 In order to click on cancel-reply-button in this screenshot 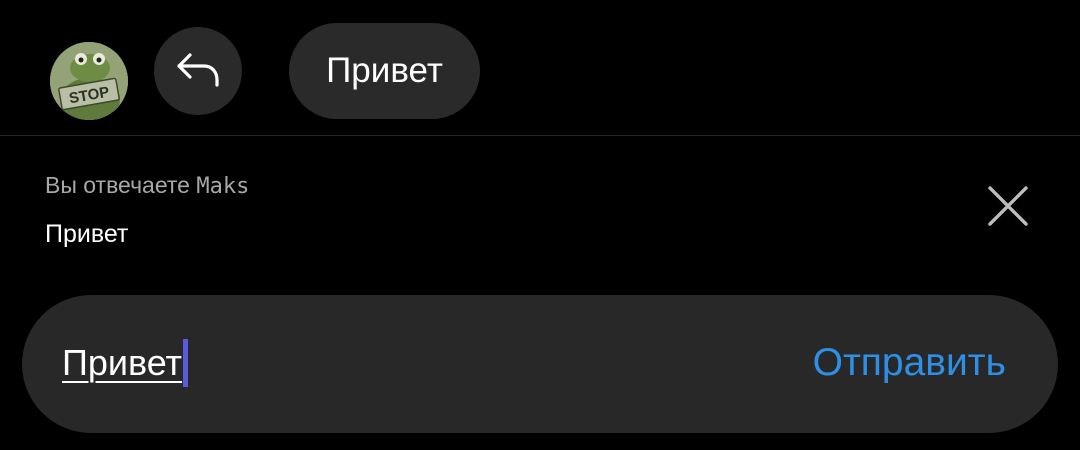, I will do `click(1008, 208)`.